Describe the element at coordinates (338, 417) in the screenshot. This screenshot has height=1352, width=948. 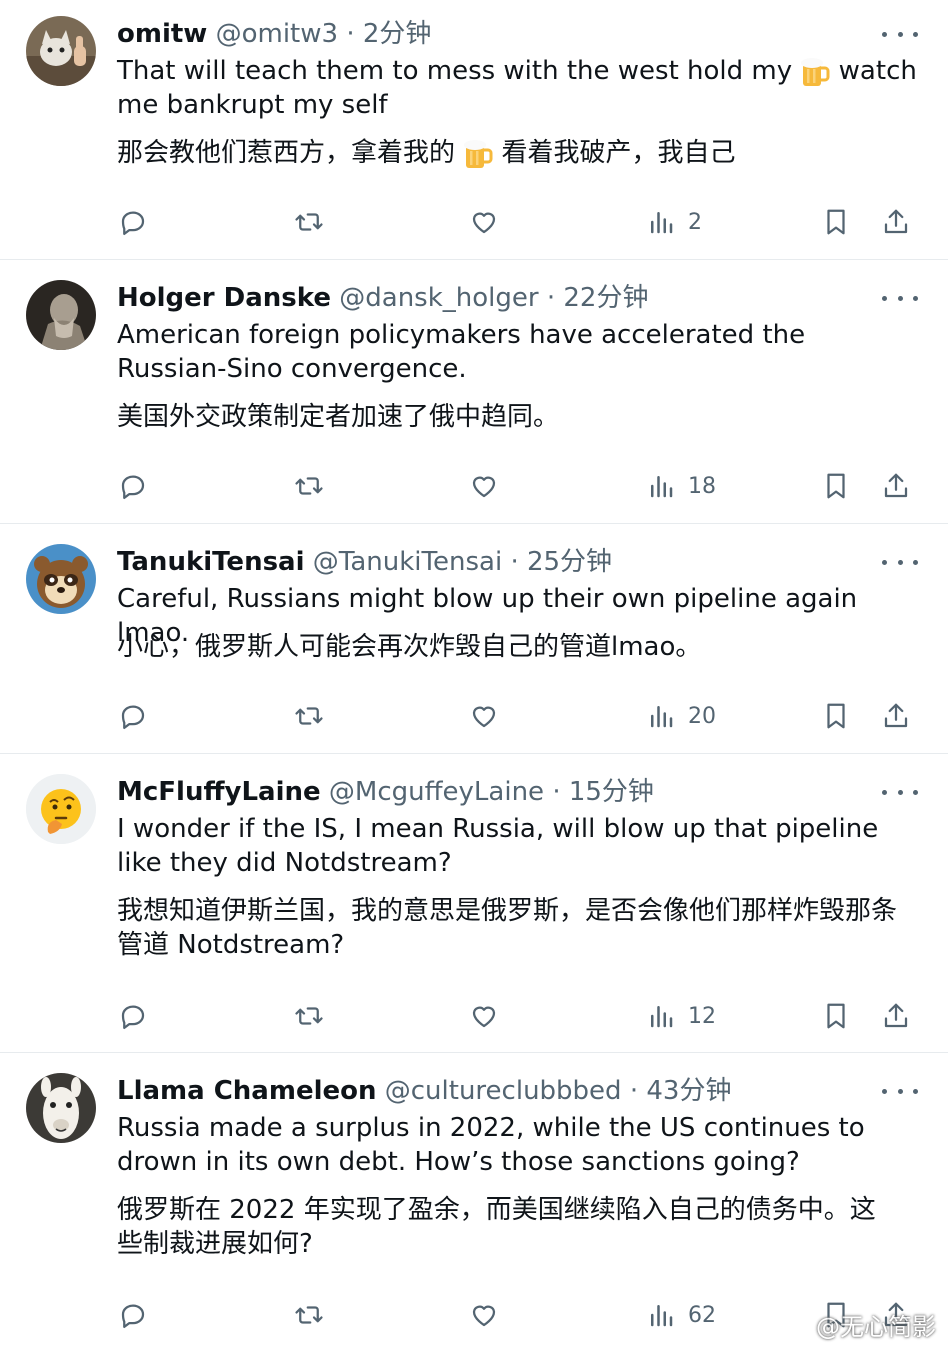
I see `translation-text: 美国外交政策制定者加速了俄中趋同。` at that location.